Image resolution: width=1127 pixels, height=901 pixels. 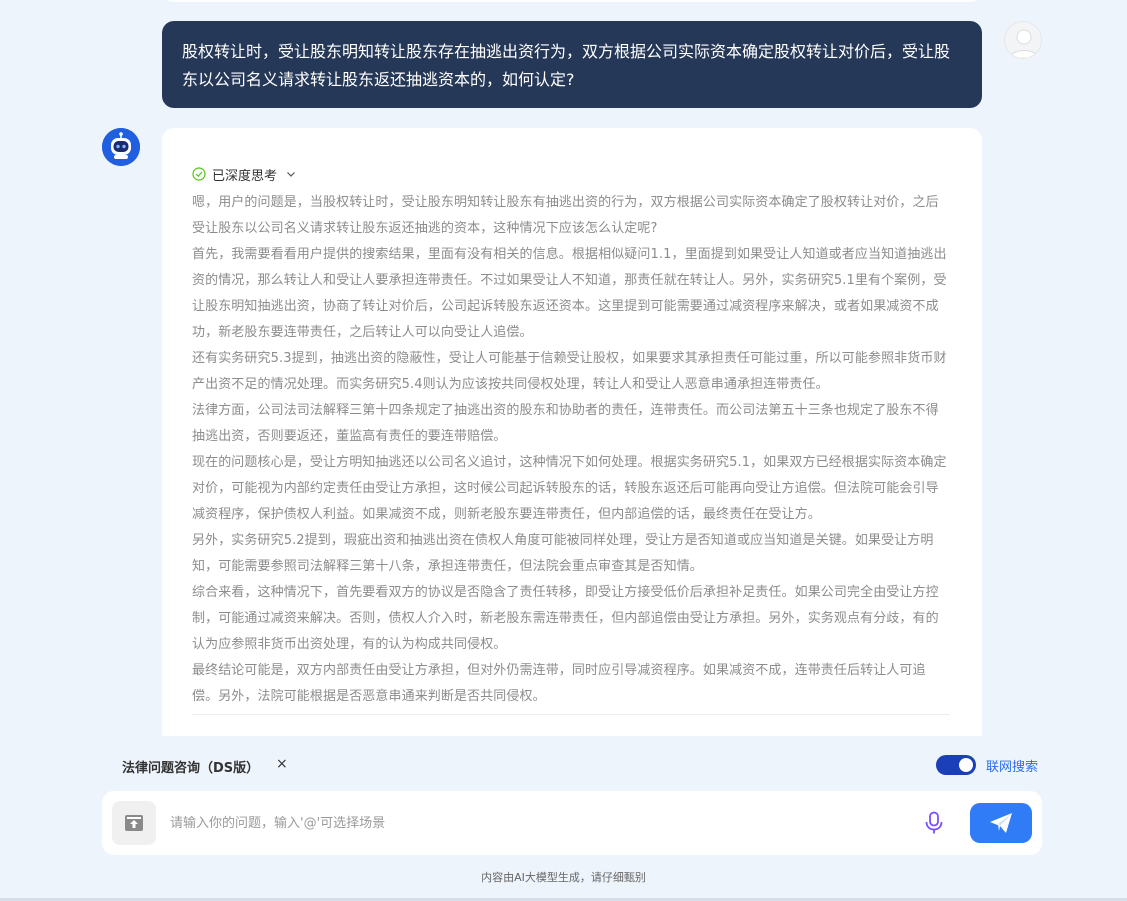 I want to click on chat-input-box, so click(x=572, y=823).